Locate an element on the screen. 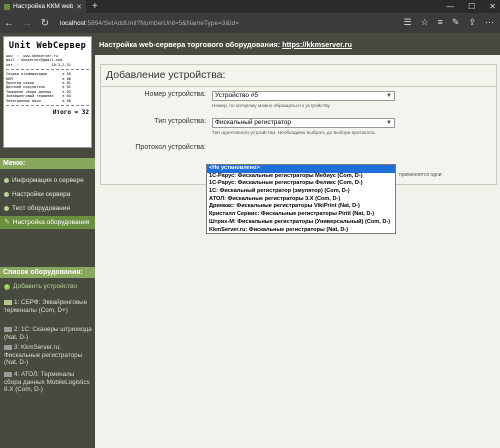  minimize-icon: — is located at coordinates (450, 6).